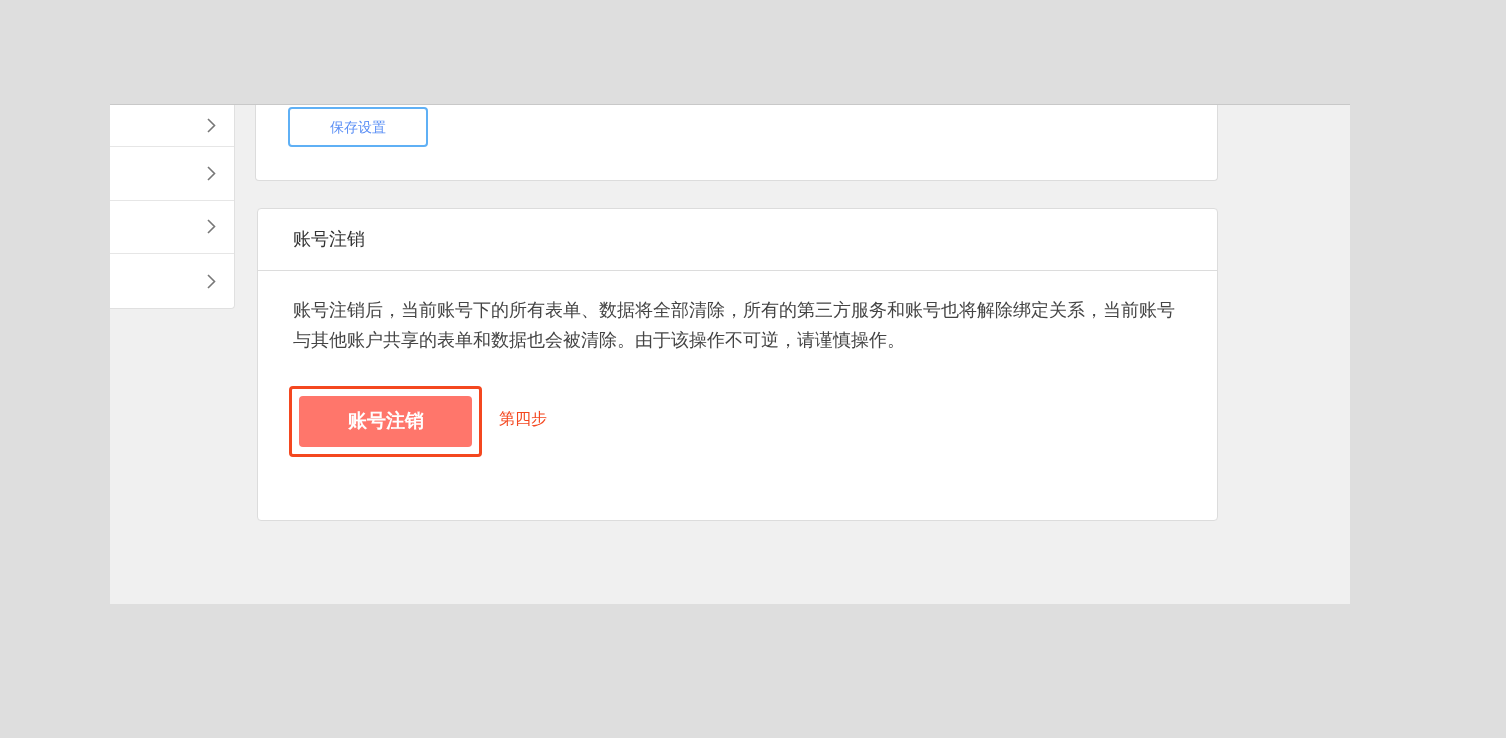  What do you see at coordinates (329, 239) in the screenshot?
I see `card-title: 账号注销` at bounding box center [329, 239].